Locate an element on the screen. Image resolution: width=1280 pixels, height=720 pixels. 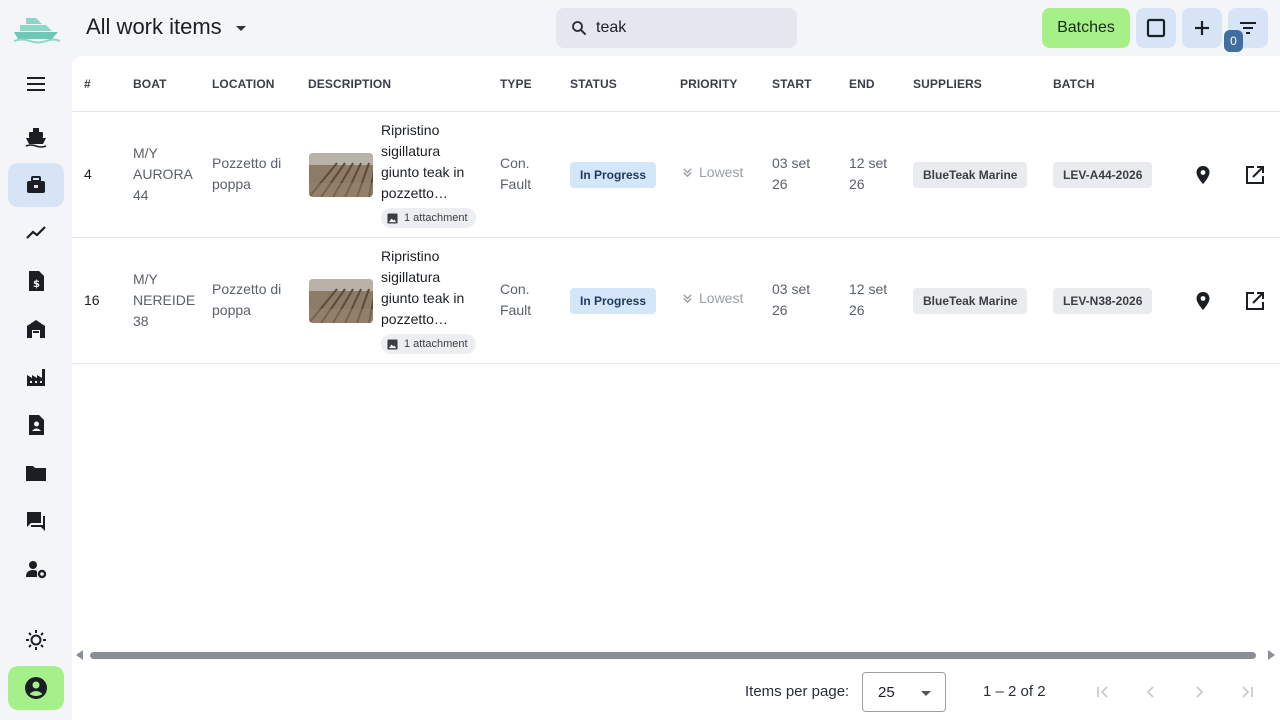
scroll-right-arrow-icon is located at coordinates (1271, 655).